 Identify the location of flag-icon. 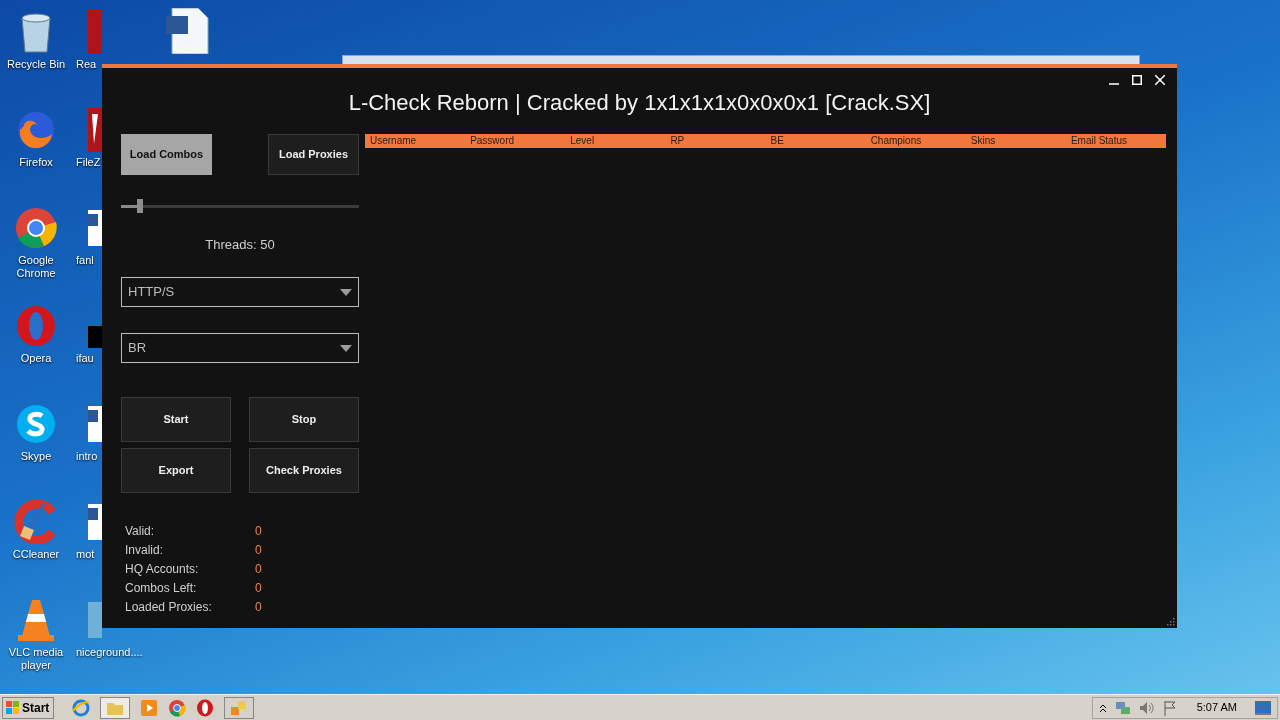
(1169, 707).